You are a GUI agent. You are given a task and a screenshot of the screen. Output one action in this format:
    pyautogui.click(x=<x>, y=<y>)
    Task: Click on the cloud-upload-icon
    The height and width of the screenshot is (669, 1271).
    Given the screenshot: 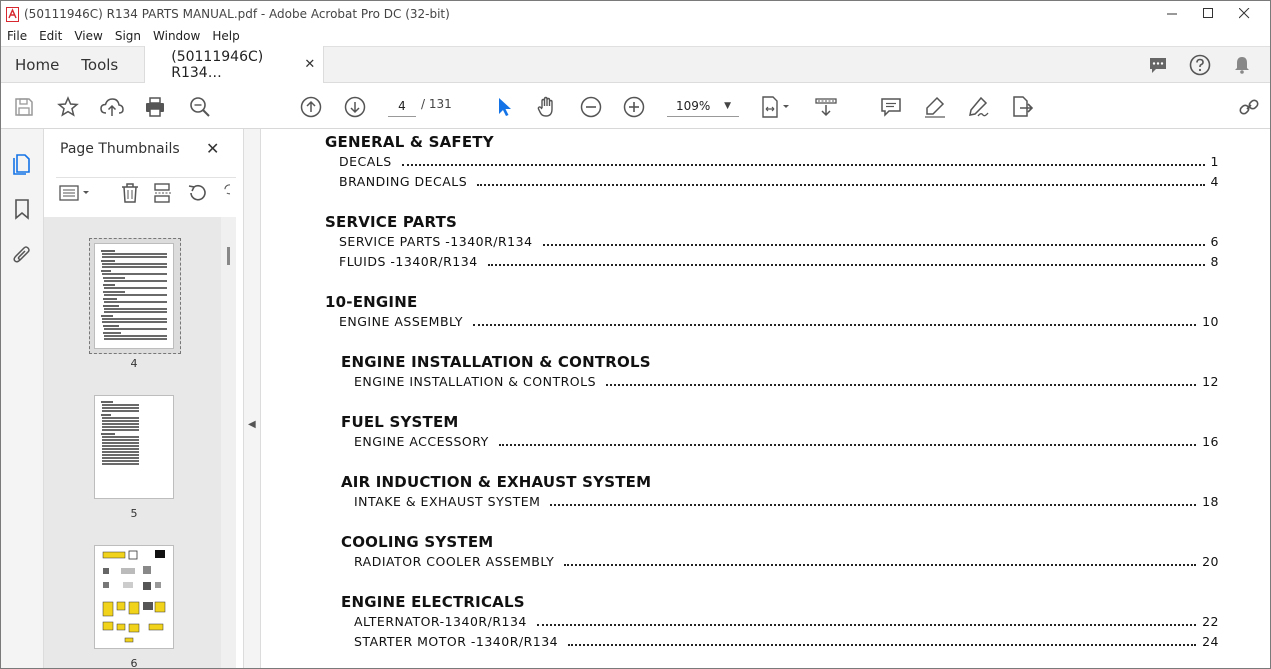 What is the action you would take?
    pyautogui.click(x=112, y=107)
    